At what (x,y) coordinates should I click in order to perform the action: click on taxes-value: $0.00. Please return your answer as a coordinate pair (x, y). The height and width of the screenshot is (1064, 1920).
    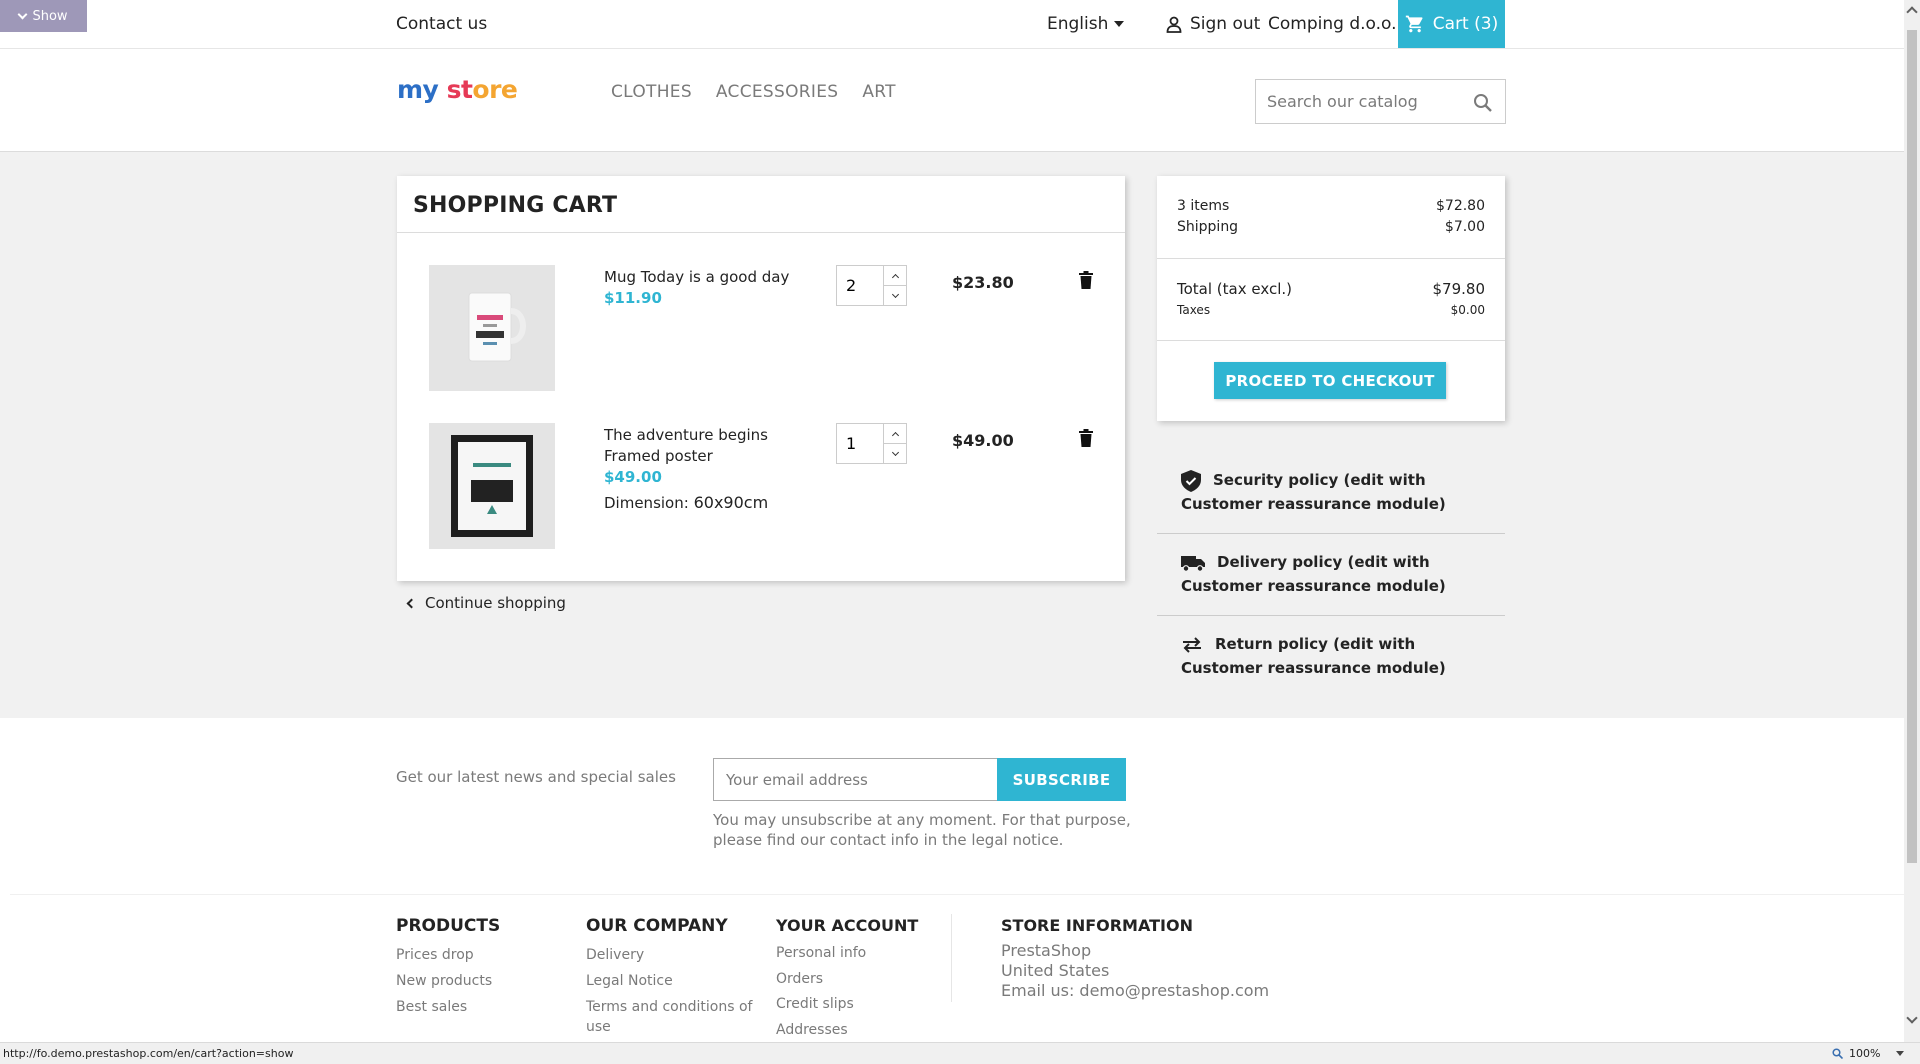
    Looking at the image, I should click on (1467, 310).